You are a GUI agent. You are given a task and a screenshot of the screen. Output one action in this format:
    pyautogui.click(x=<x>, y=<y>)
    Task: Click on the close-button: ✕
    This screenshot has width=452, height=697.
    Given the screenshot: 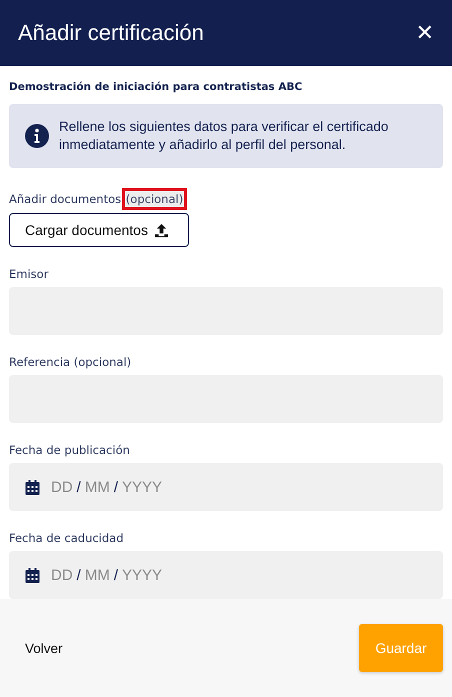 What is the action you would take?
    pyautogui.click(x=425, y=33)
    